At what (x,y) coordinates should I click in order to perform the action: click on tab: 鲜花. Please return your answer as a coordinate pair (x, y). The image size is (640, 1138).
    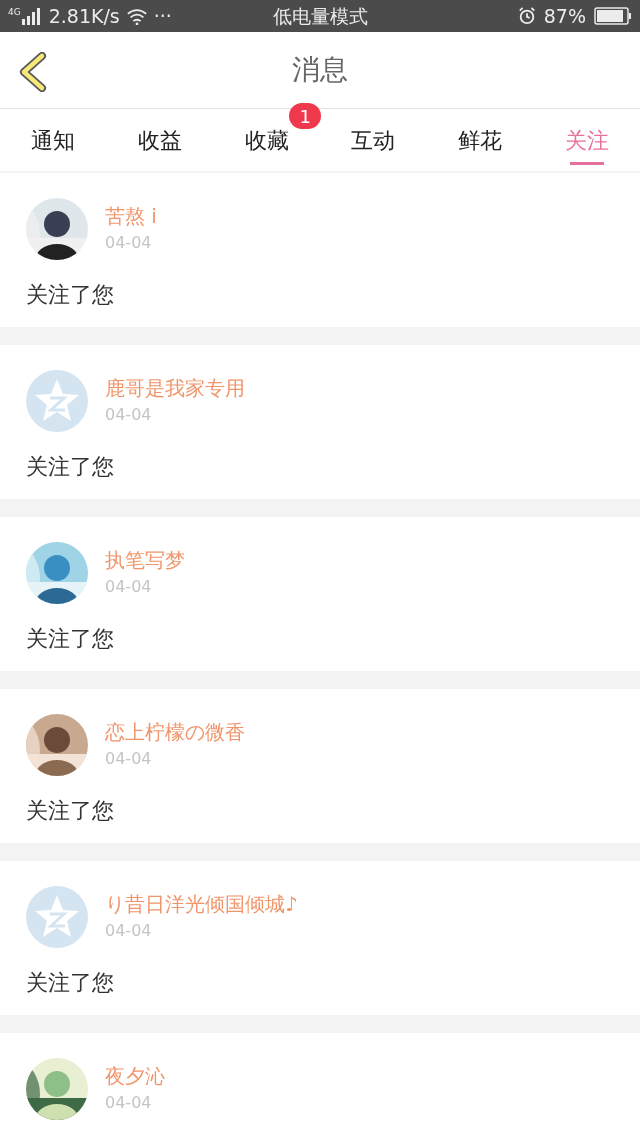
    Looking at the image, I should click on (480, 140).